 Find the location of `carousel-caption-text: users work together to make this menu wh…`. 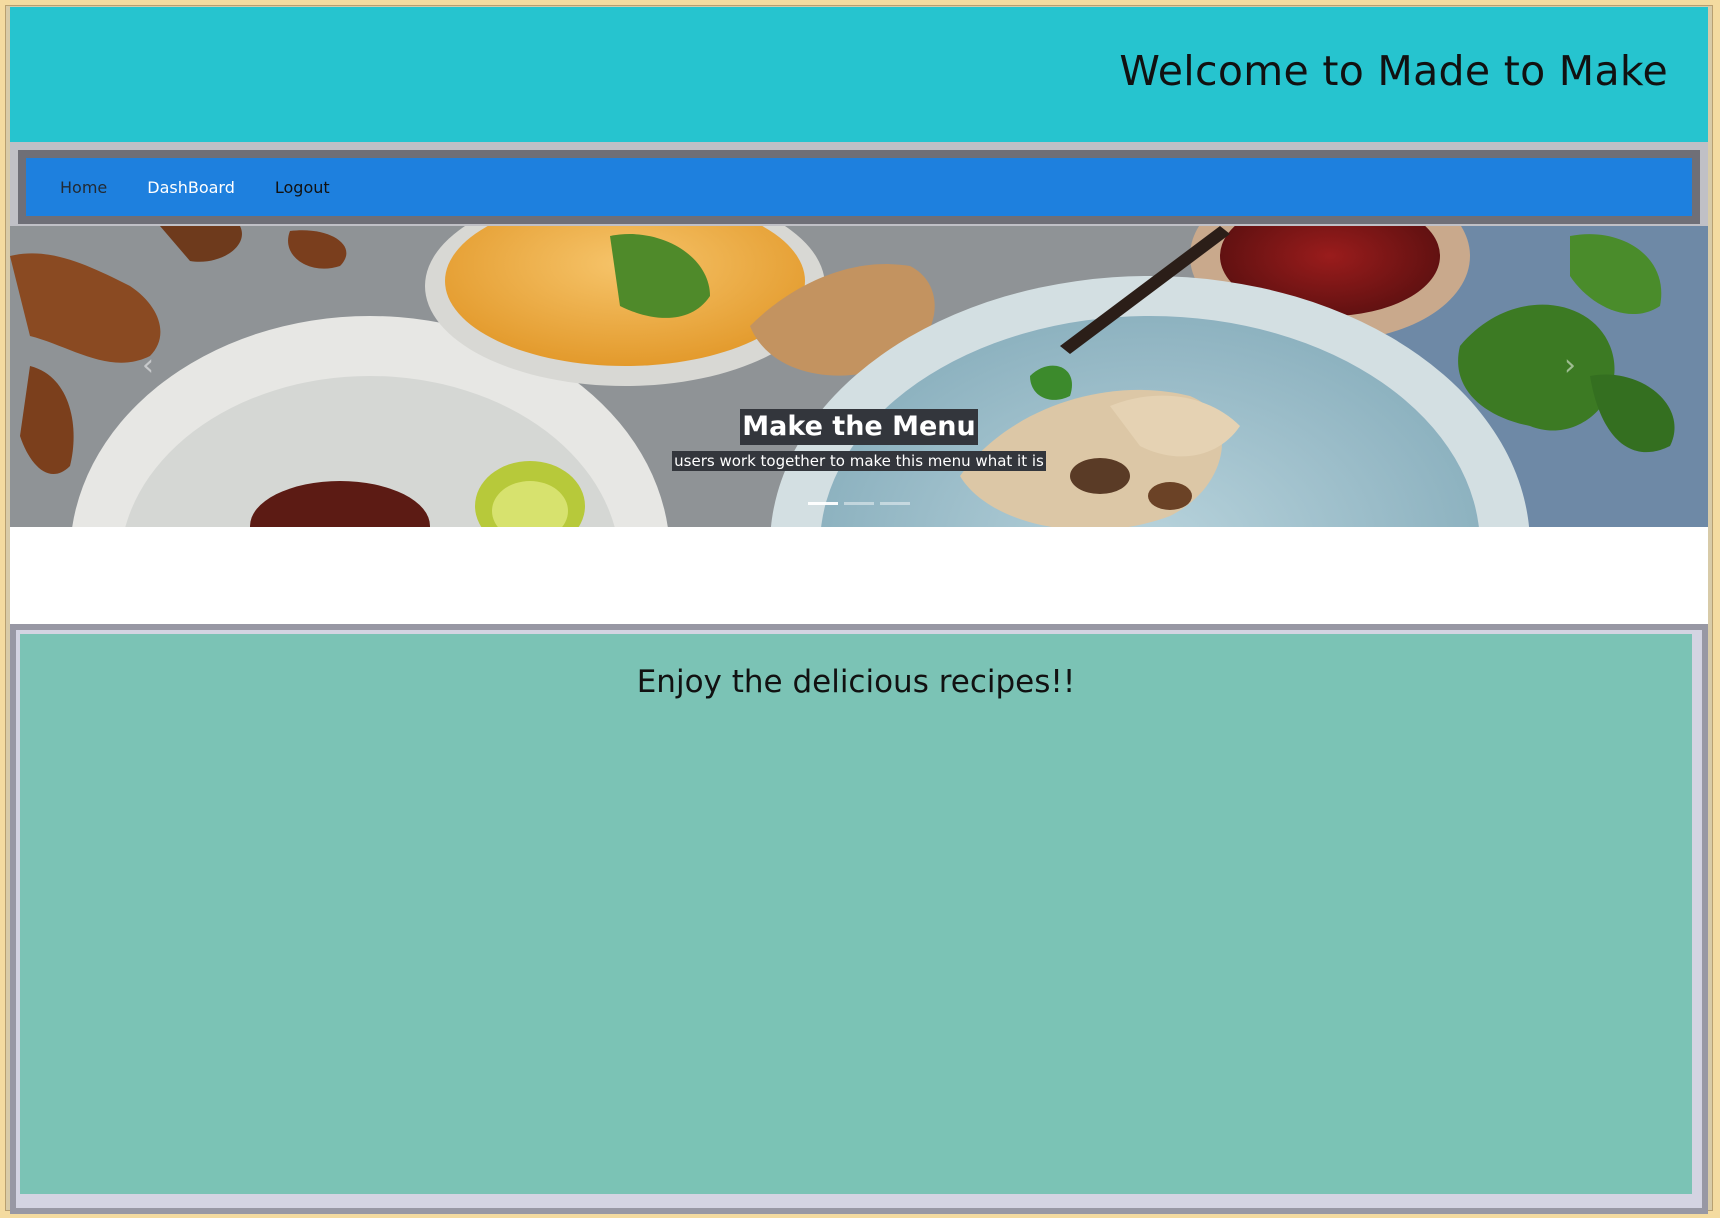

carousel-caption-text: users work together to make this menu wh… is located at coordinates (859, 461).